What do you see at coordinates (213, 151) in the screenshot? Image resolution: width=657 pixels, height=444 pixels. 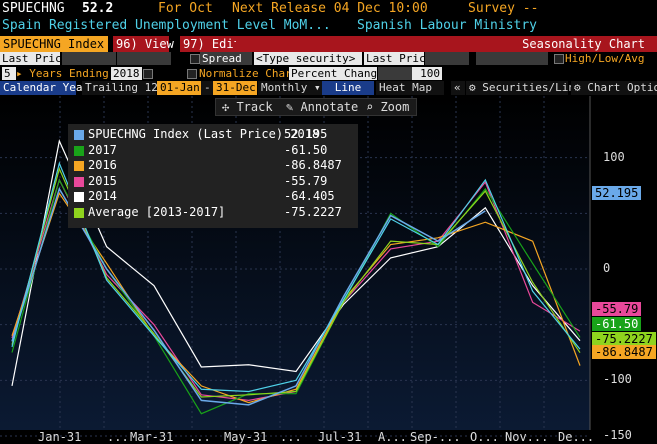 I see `legend-entry: 2017 -61.50` at bounding box center [213, 151].